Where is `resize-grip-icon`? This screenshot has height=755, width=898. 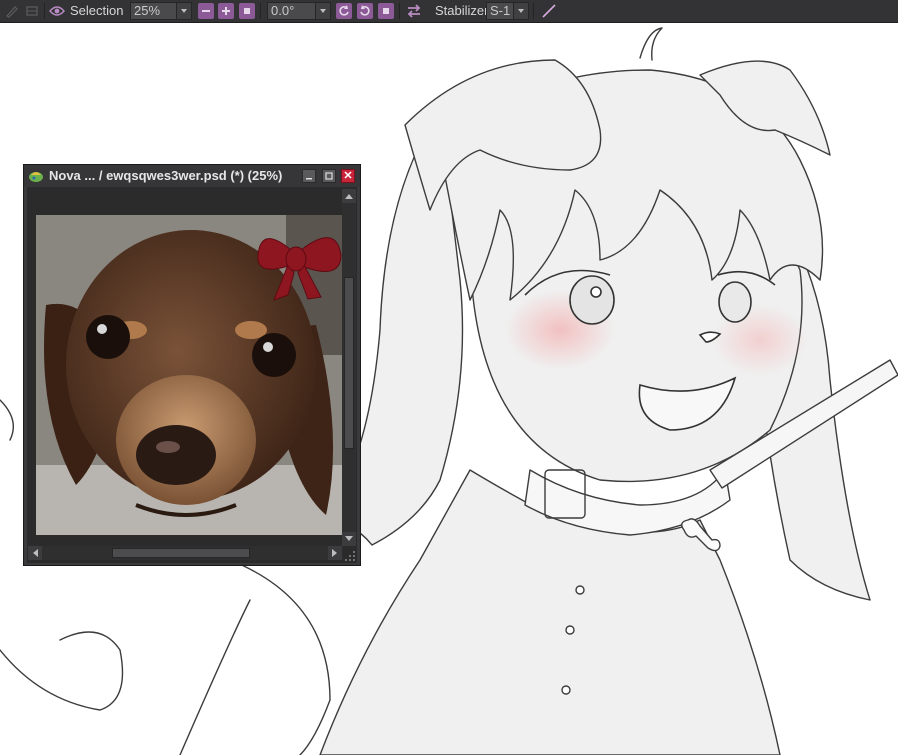 resize-grip-icon is located at coordinates (350, 556).